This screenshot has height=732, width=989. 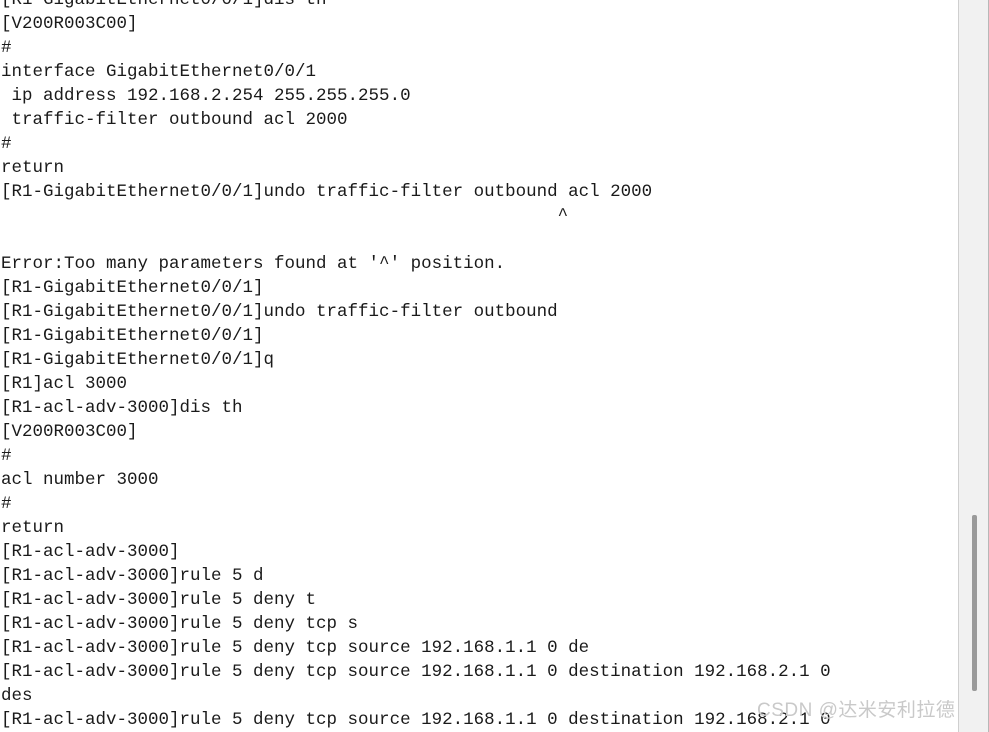 I want to click on terminal-line: [R1-acl-adv-3000]dis th, so click(x=122, y=408).